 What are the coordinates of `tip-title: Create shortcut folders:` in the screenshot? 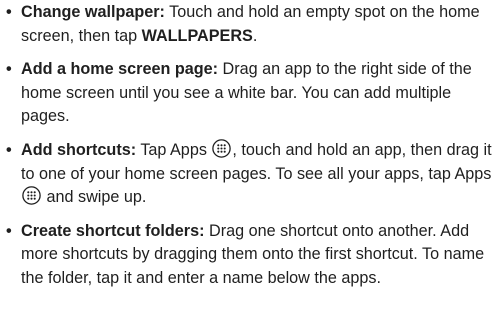 It's located at (113, 230).